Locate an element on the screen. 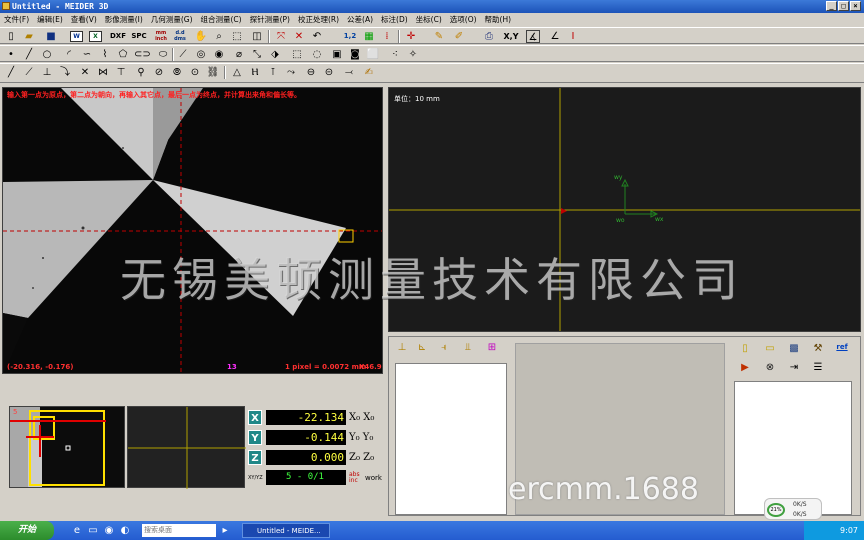 Image resolution: width=864 pixels, height=540 pixels. mm-inch-button: mm inch is located at coordinates (161, 36).